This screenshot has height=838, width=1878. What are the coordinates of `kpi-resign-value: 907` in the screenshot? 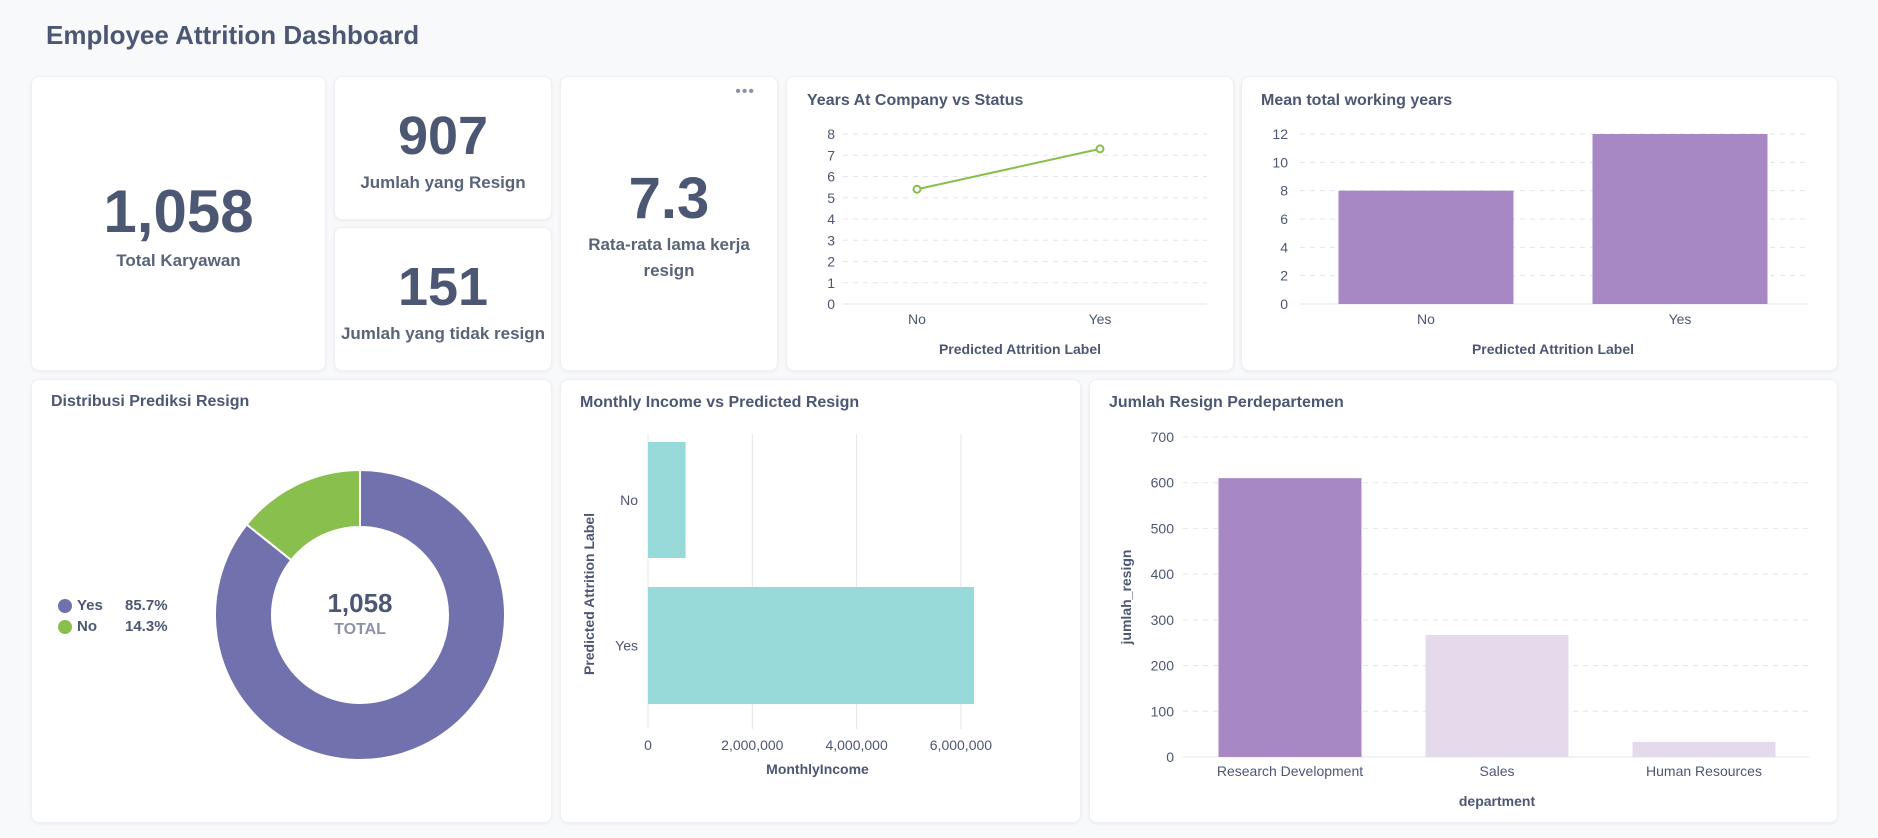 It's located at (443, 136).